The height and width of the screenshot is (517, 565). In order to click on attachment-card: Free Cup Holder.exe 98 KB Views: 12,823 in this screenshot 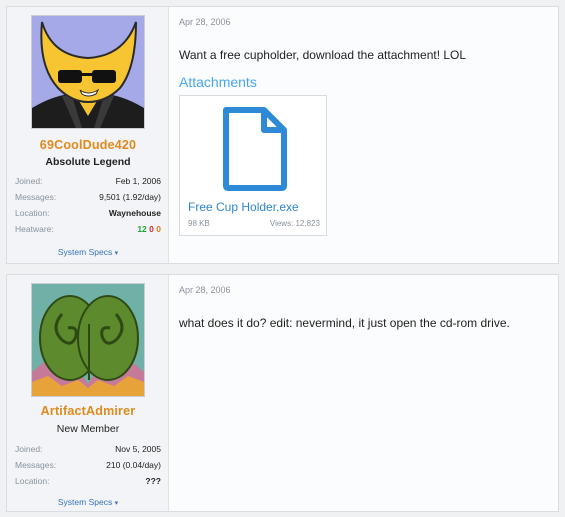, I will do `click(253, 165)`.